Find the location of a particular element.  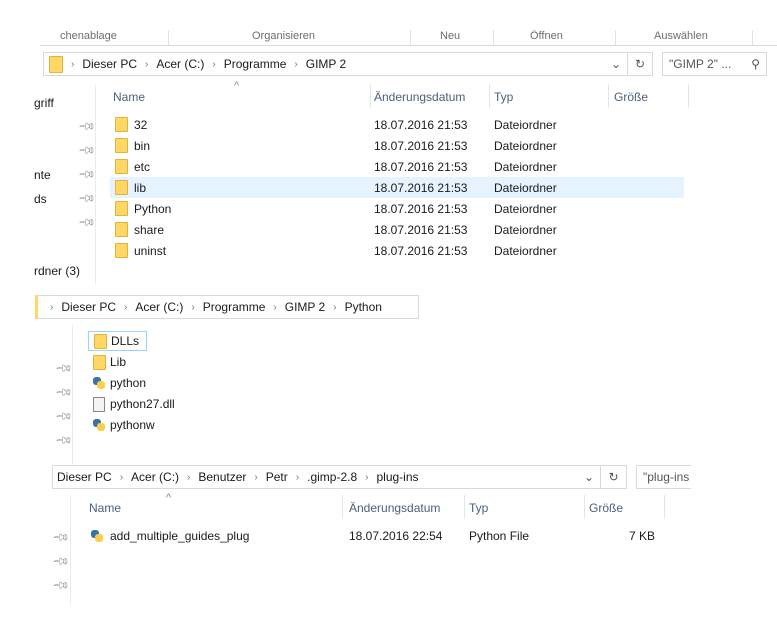

item-name: python27.dll is located at coordinates (142, 404).